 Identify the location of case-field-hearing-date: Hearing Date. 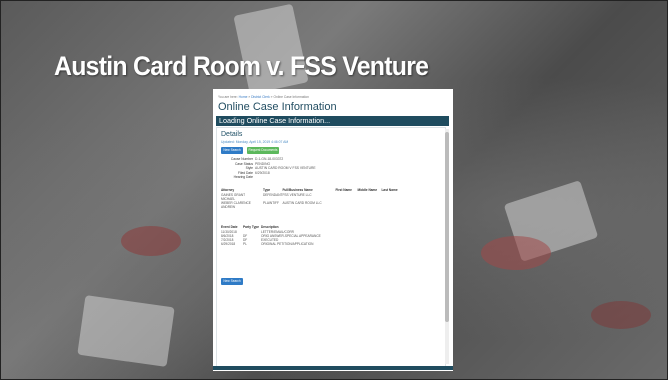
(268, 177).